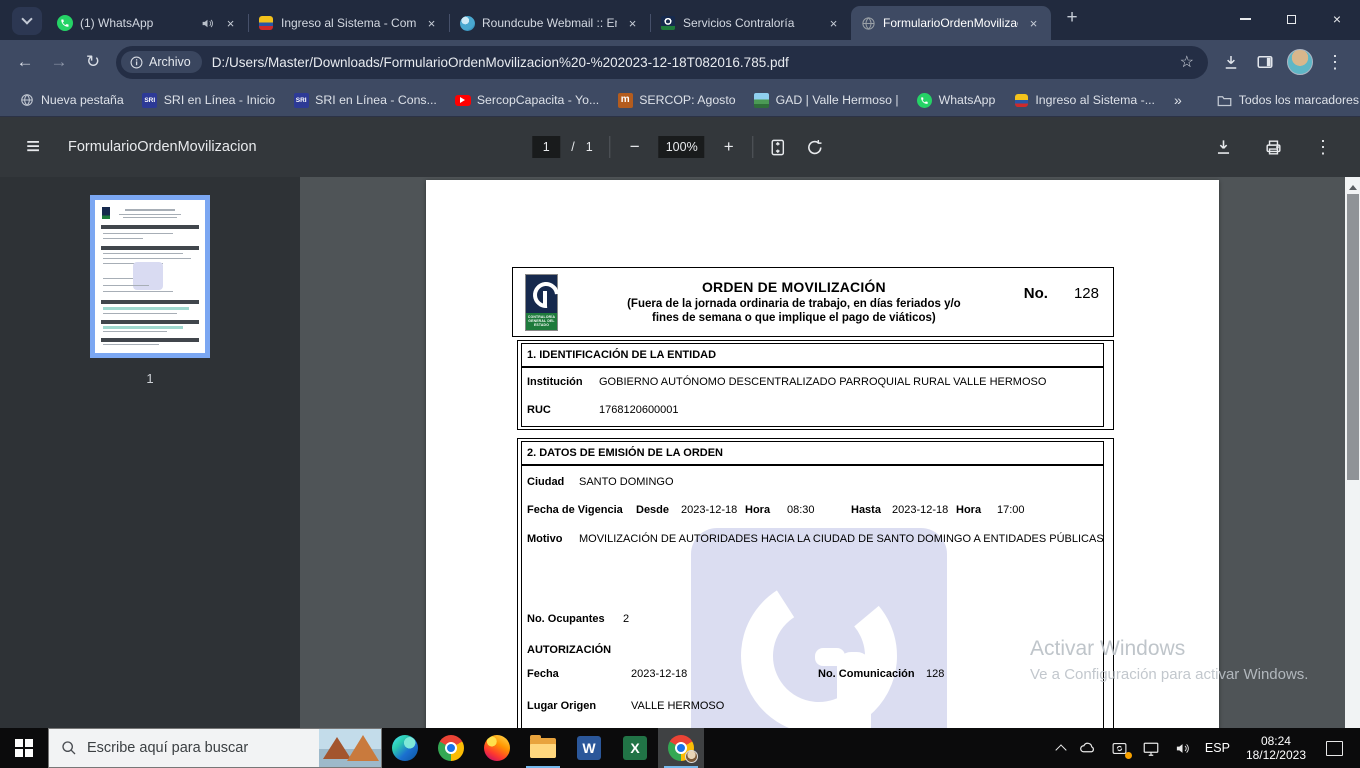 This screenshot has height=768, width=1360. What do you see at coordinates (161, 62) in the screenshot?
I see `site-info-chip: Archivo` at bounding box center [161, 62].